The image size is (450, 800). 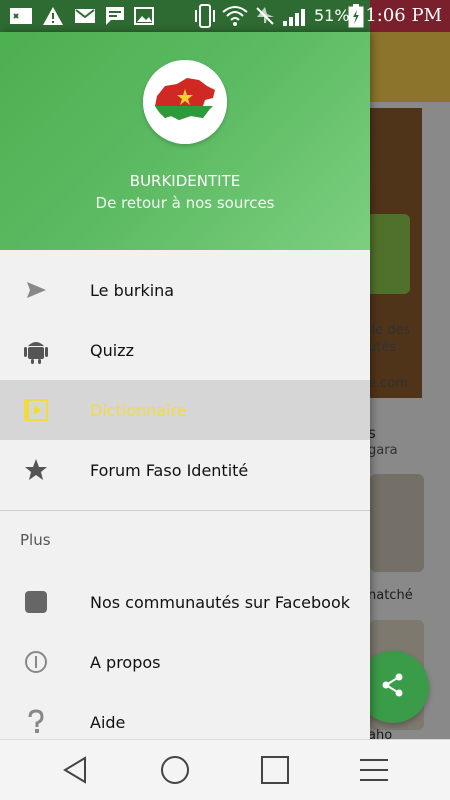 I want to click on drawer-item-dictionnaire: Dictionnaire, so click(x=185, y=410).